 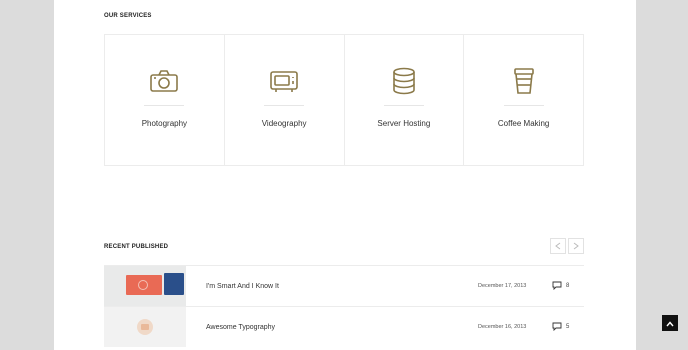 I want to click on back-to-top-button, so click(x=670, y=323).